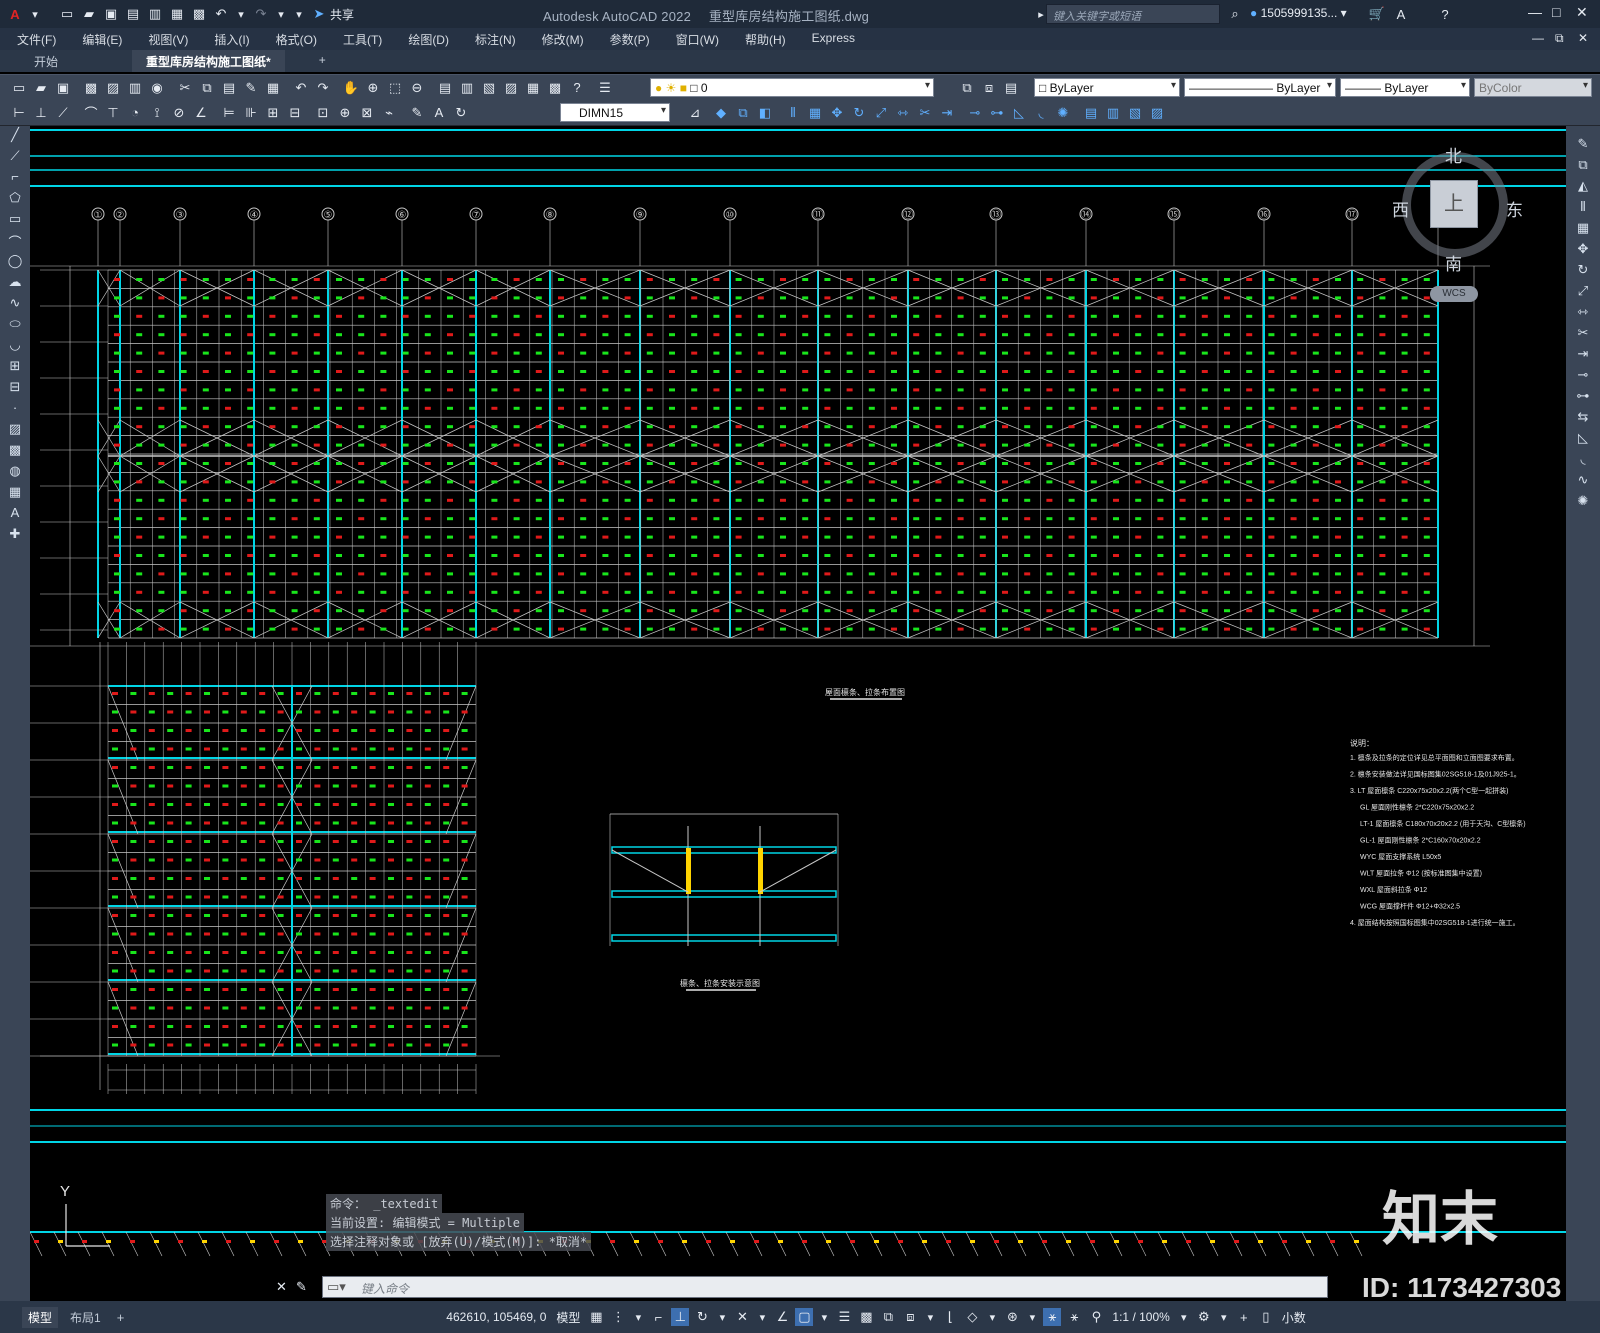 The width and height of the screenshot is (1600, 1333). Describe the element at coordinates (533, 88) in the screenshot. I see `markup-icon: ▦` at that location.